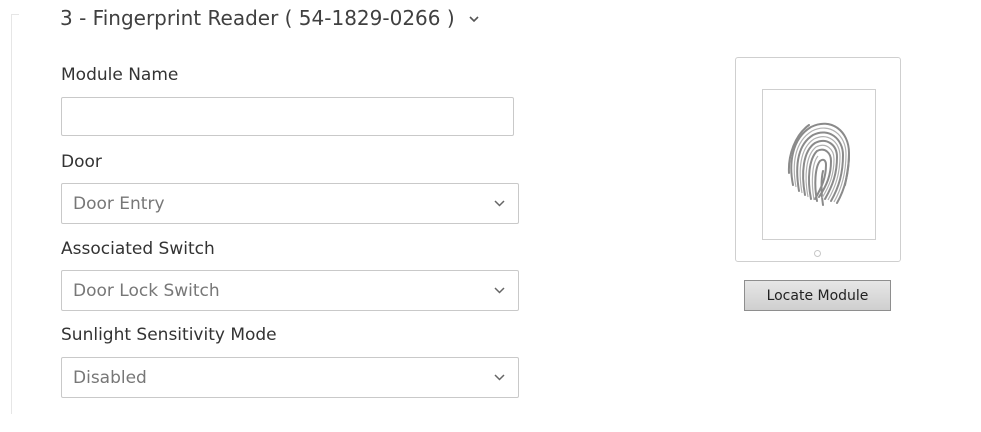 This screenshot has width=981, height=432. What do you see at coordinates (110, 377) in the screenshot?
I see `sunlight-mode-select-value: Disabled` at bounding box center [110, 377].